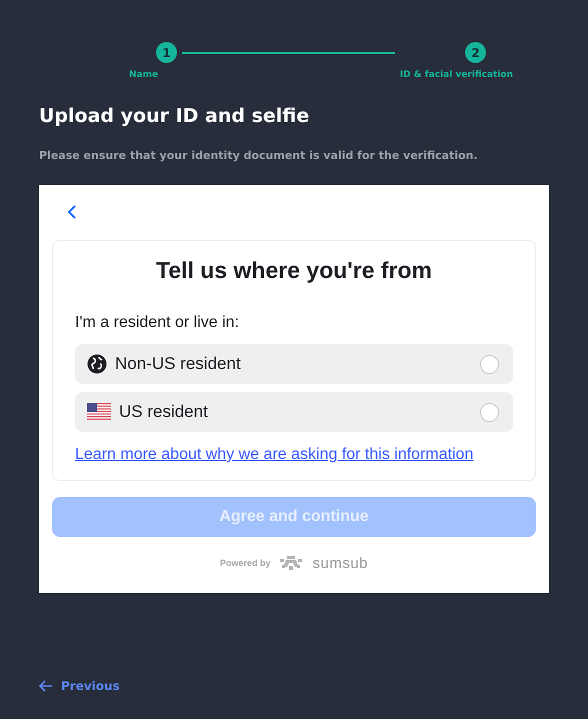 This screenshot has width=588, height=719. Describe the element at coordinates (274, 455) in the screenshot. I see `learn-more-link: Learn more about why we are asking for this information` at that location.